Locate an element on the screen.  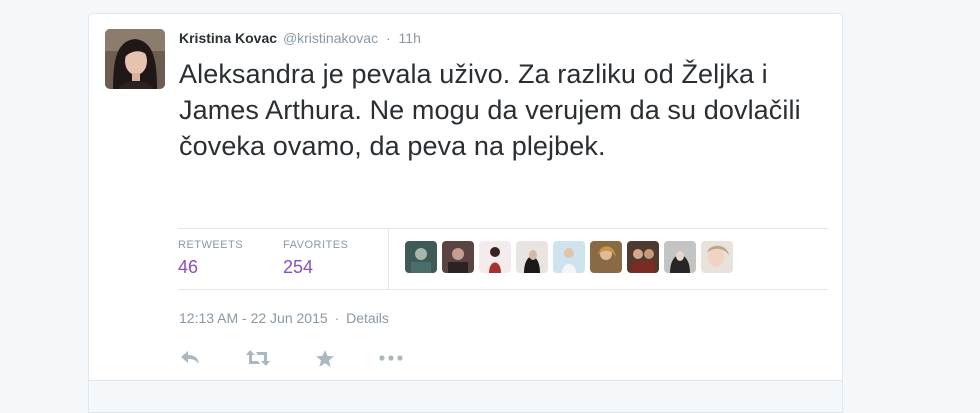
retweet-button is located at coordinates (258, 358).